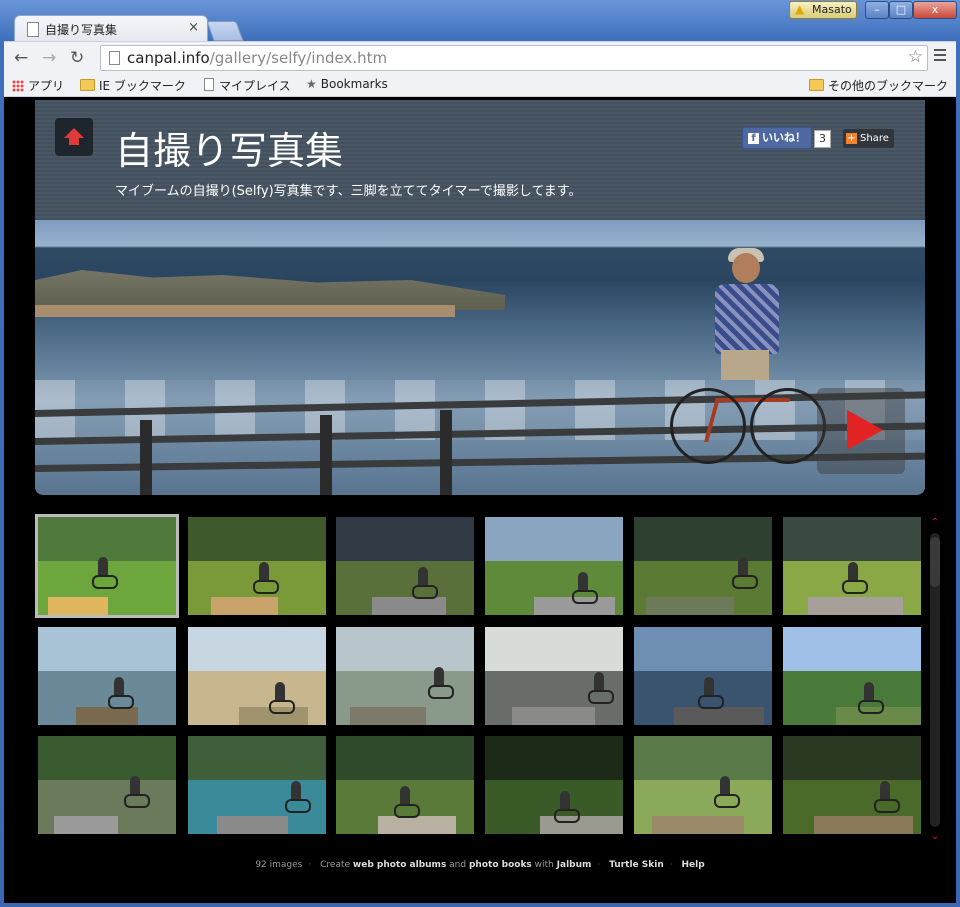  What do you see at coordinates (935, 836) in the screenshot?
I see `scroll-down-icon: ⌄` at bounding box center [935, 836].